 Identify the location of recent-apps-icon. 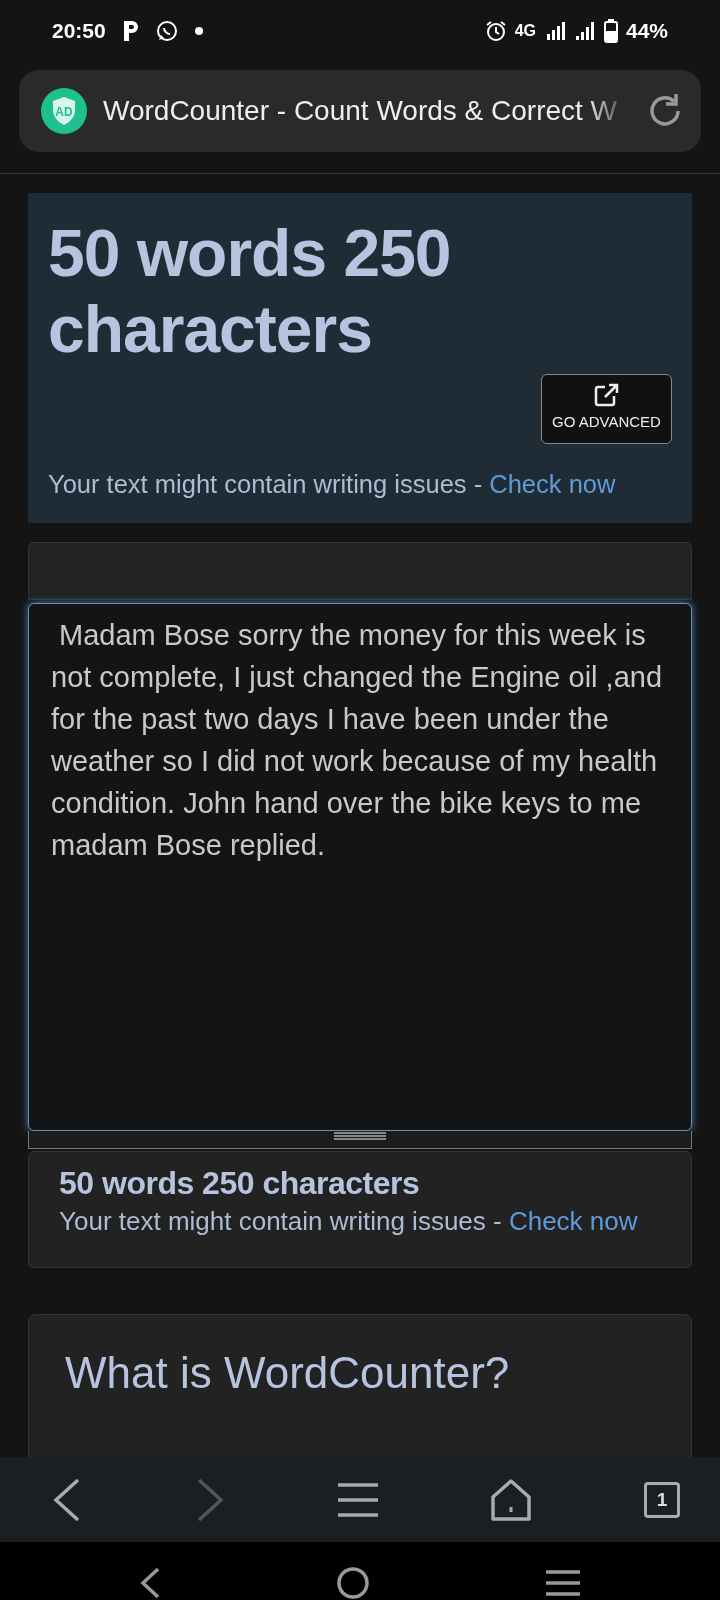
(563, 1583).